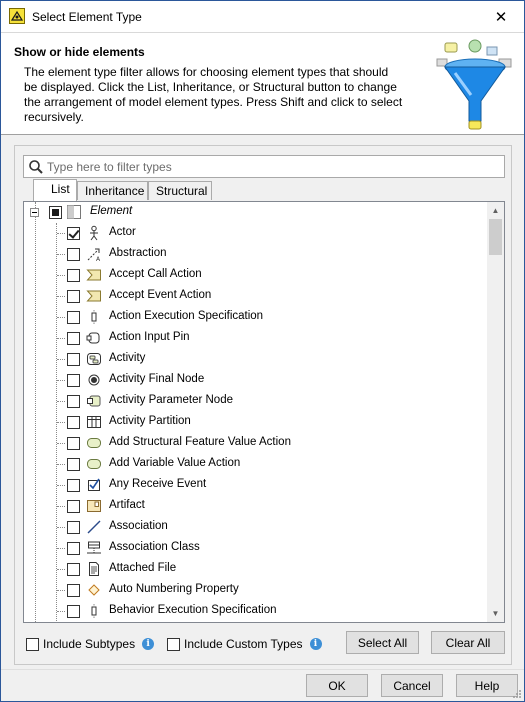 The width and height of the screenshot is (525, 702). Describe the element at coordinates (73, 422) in the screenshot. I see `activity-partition-checkbox` at that location.